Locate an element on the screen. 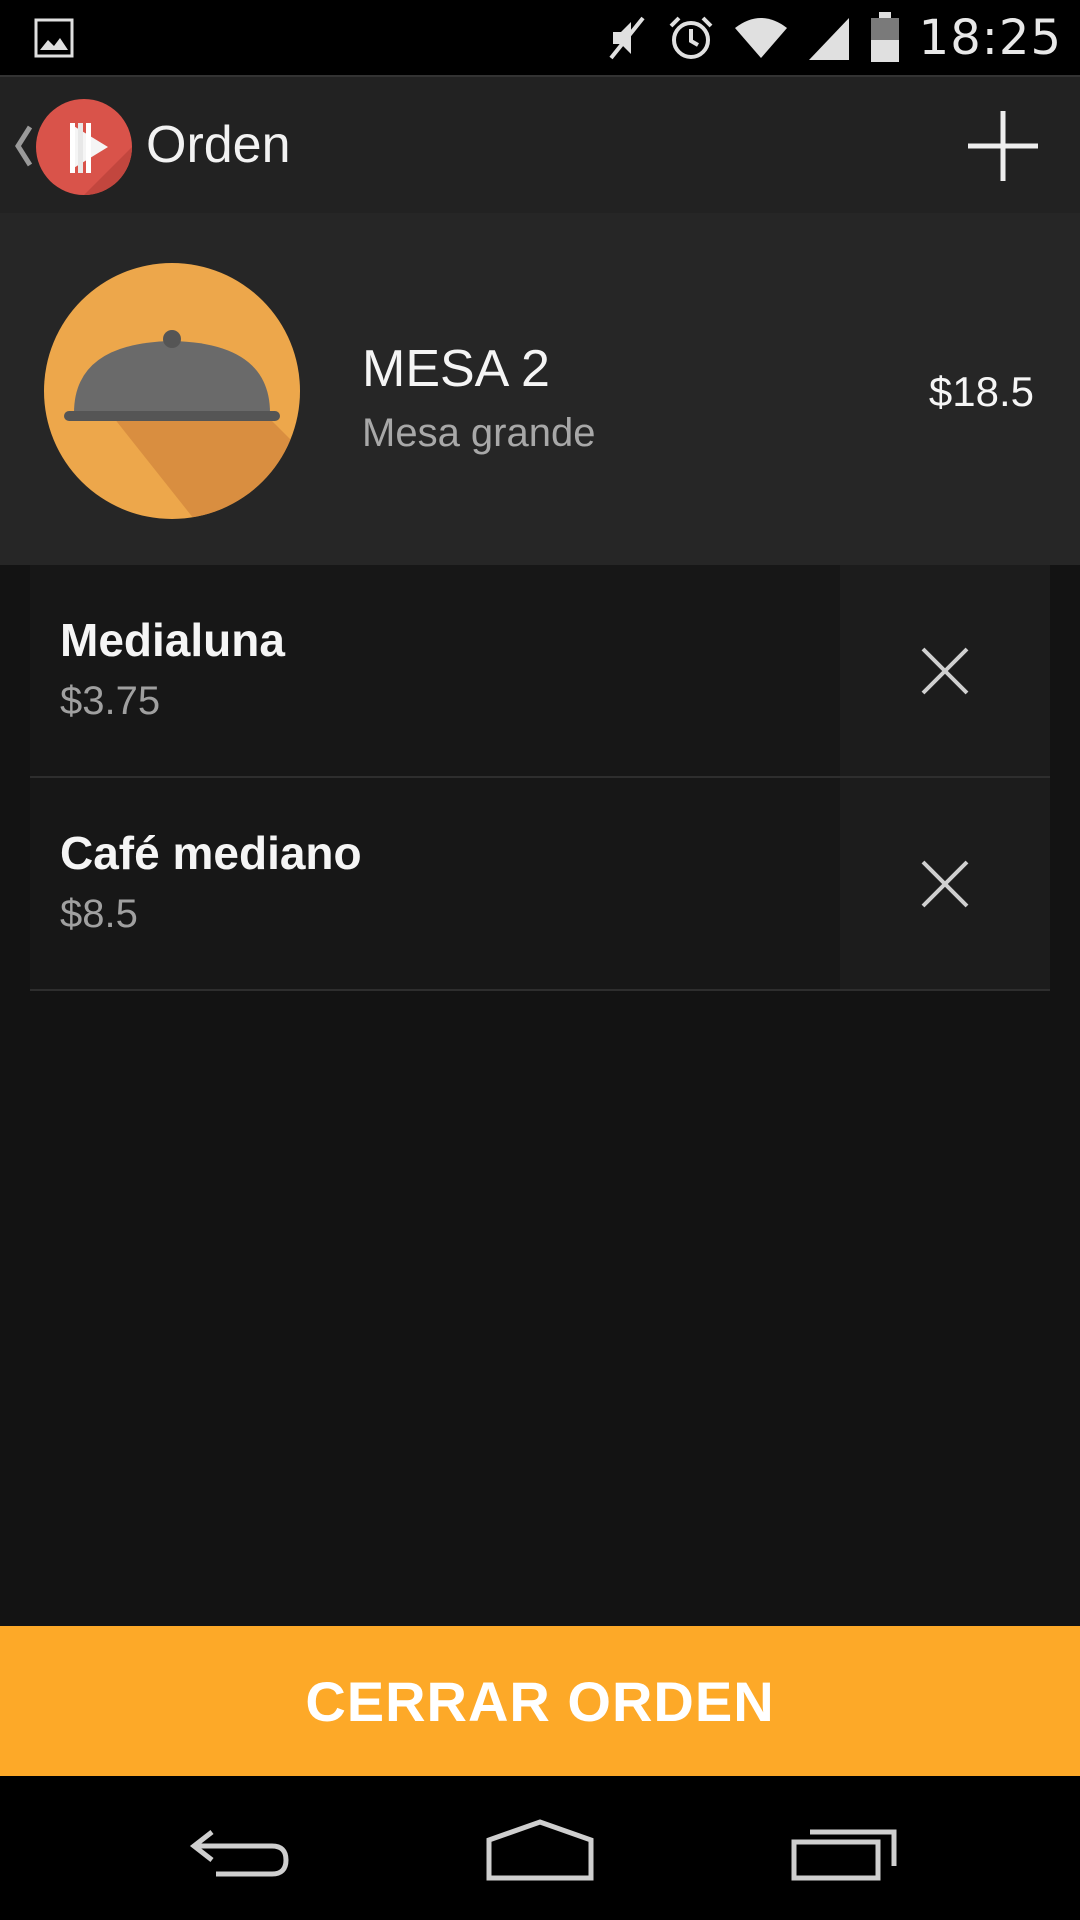 The width and height of the screenshot is (1080, 1920). status-icons: 18:25 is located at coordinates (833, 37).